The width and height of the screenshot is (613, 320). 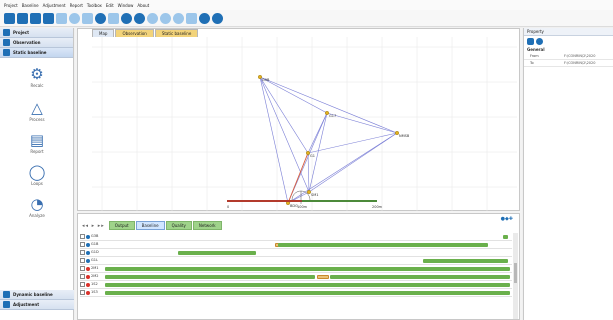 I want to click on info-icon, so click(x=204, y=18).